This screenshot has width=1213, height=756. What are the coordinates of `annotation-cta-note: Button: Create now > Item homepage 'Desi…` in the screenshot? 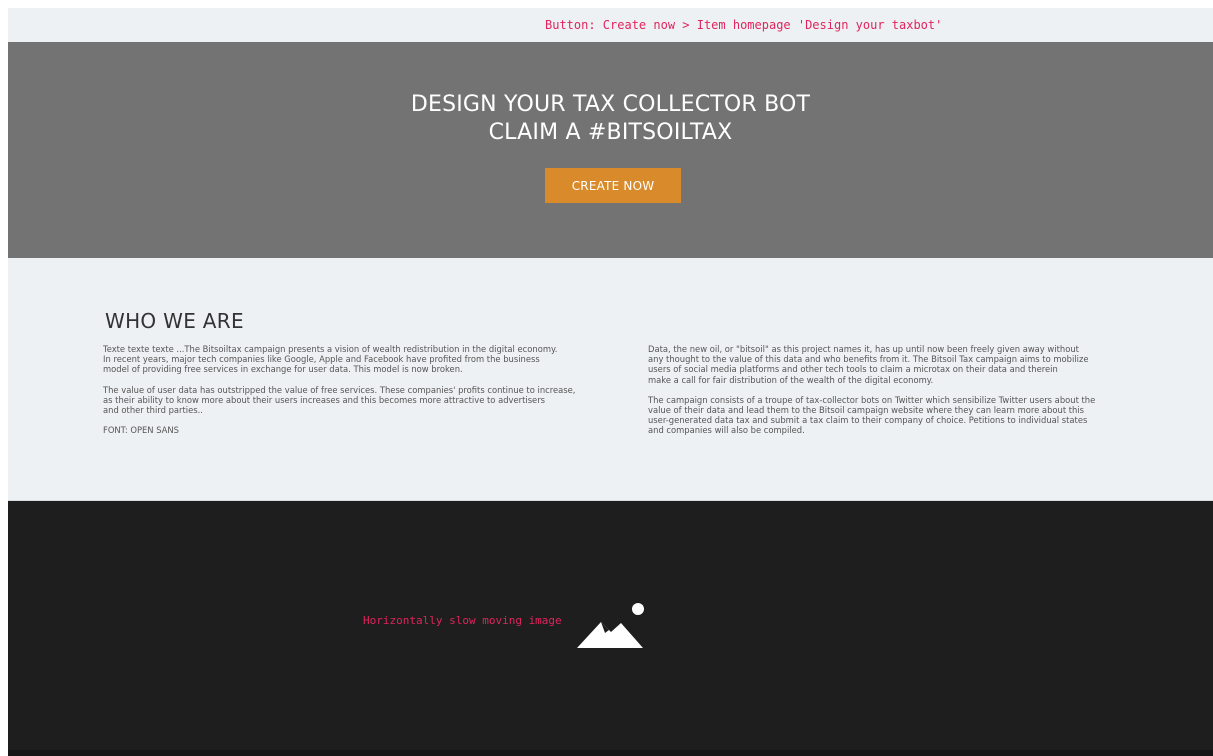 It's located at (744, 25).